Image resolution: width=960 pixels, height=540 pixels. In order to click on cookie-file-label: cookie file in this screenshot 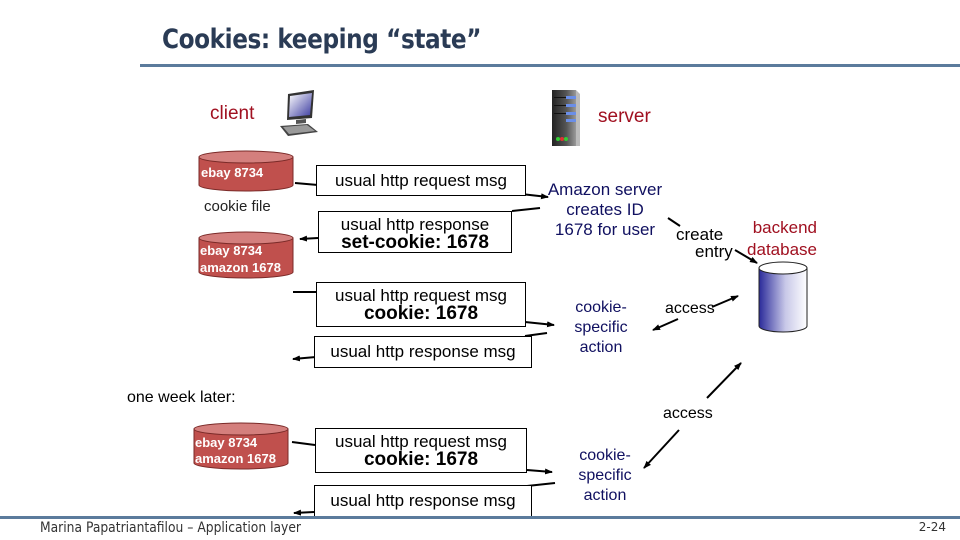, I will do `click(237, 206)`.